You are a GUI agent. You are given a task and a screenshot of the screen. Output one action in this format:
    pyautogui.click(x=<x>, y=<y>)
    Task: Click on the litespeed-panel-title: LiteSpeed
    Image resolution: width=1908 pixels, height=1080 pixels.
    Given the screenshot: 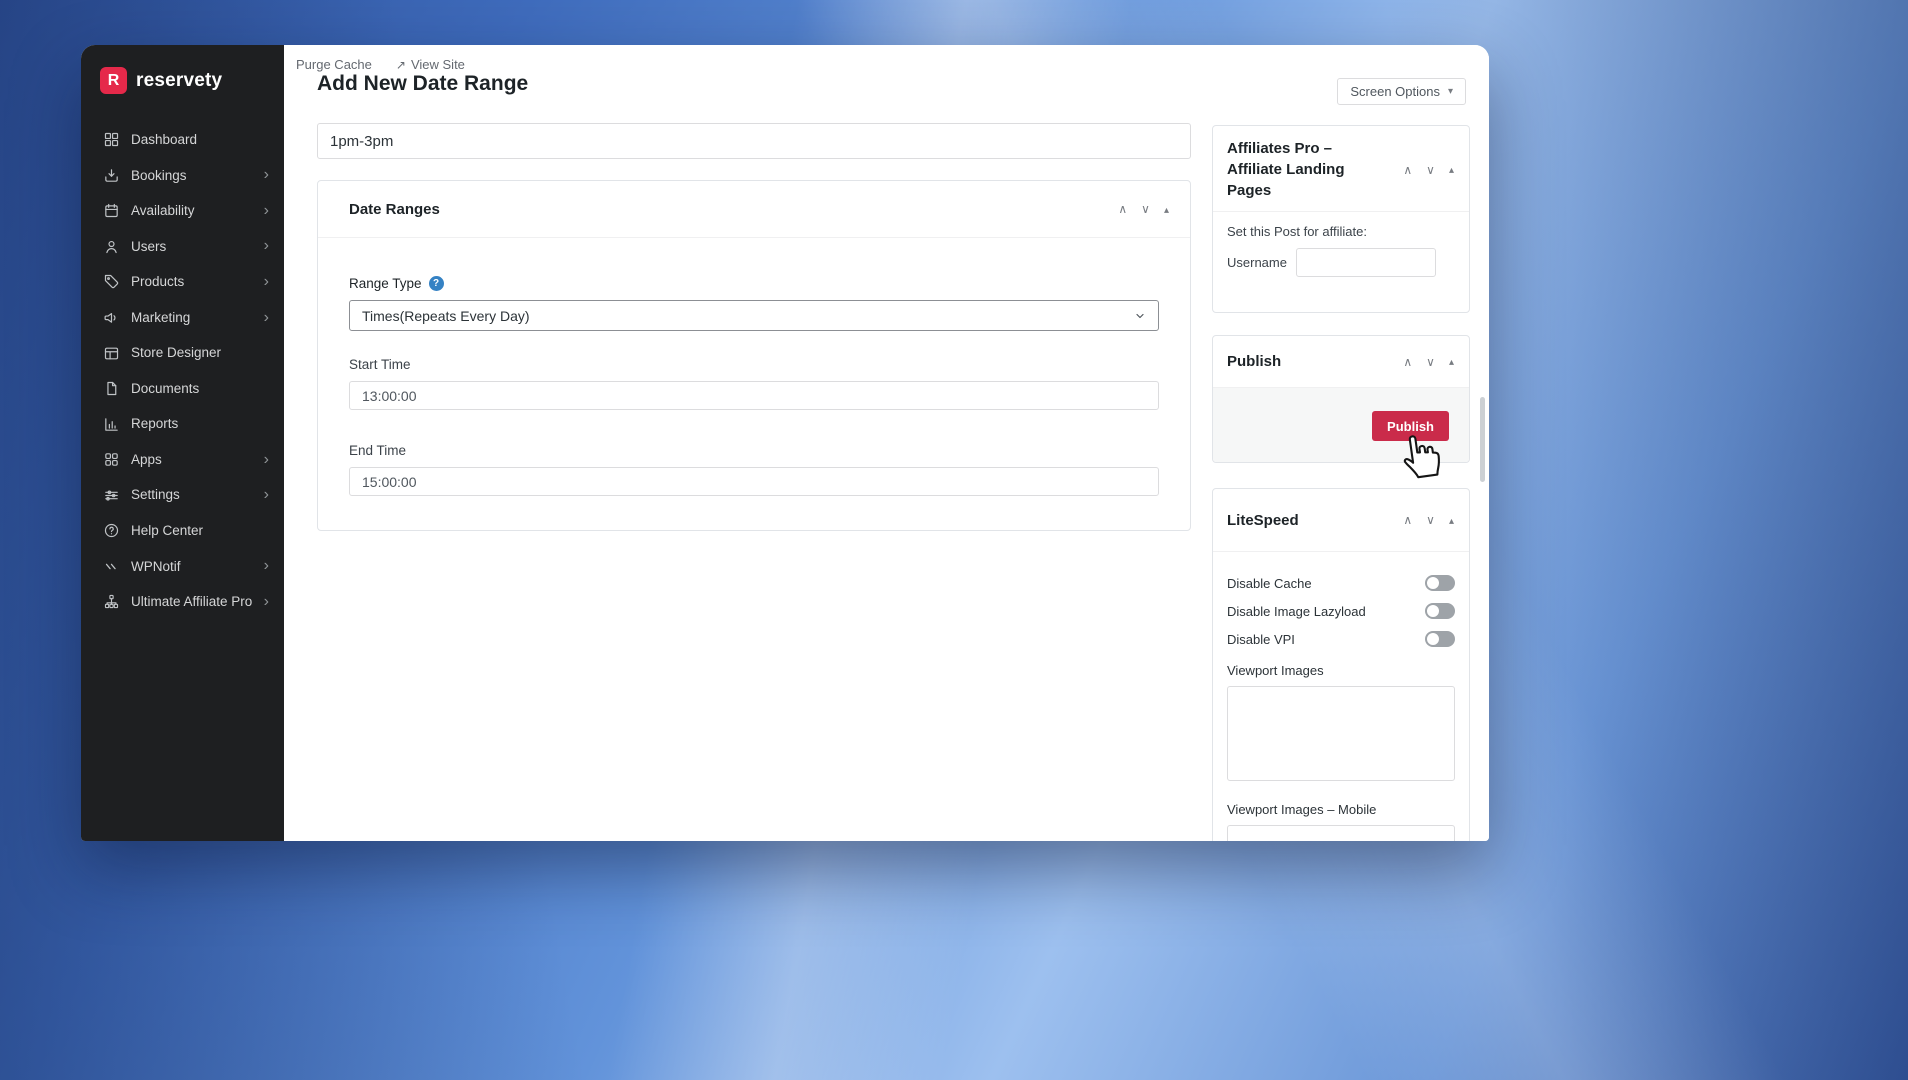 What is the action you would take?
    pyautogui.click(x=1263, y=520)
    